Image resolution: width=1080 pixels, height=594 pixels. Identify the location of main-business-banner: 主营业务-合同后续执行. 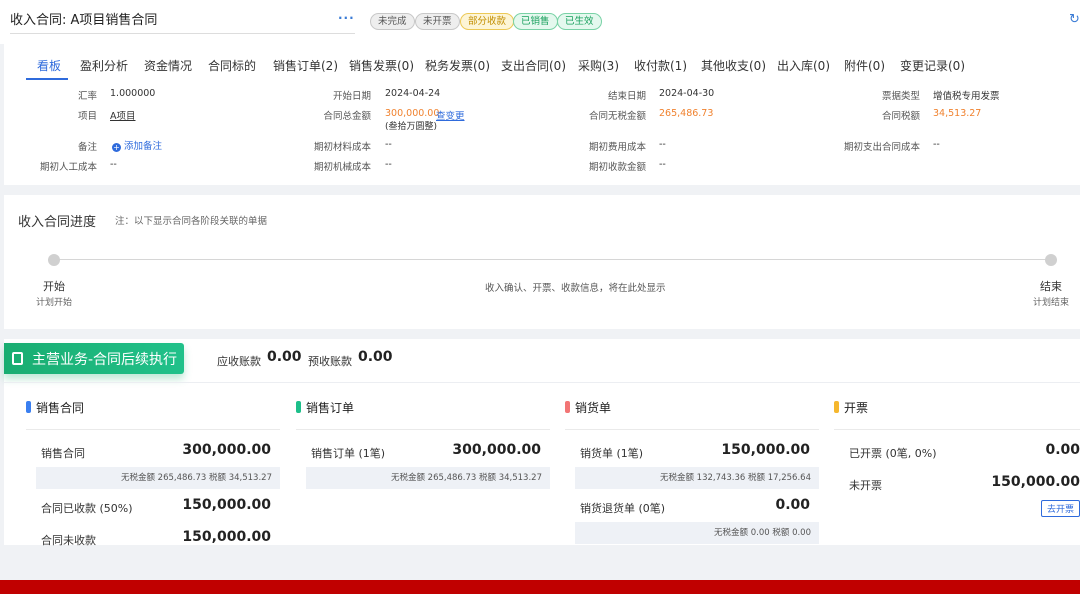
(94, 358).